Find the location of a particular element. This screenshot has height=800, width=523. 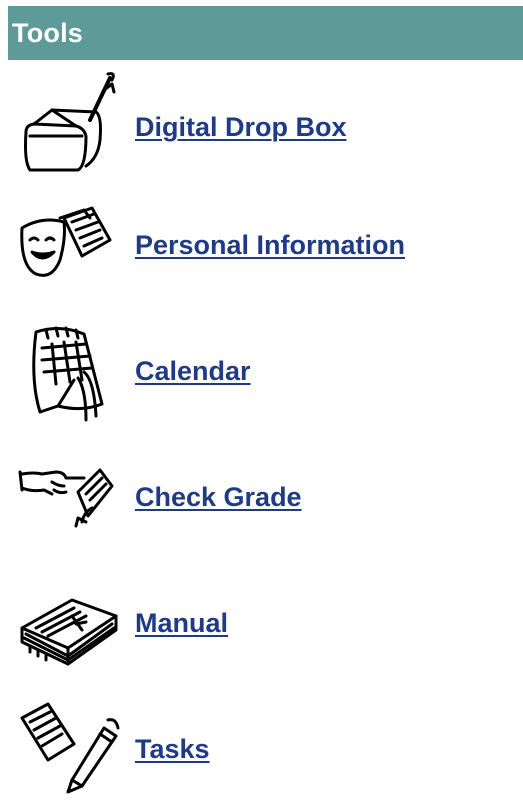

tool-item-personal-information: Personal Information is located at coordinates (261, 245).